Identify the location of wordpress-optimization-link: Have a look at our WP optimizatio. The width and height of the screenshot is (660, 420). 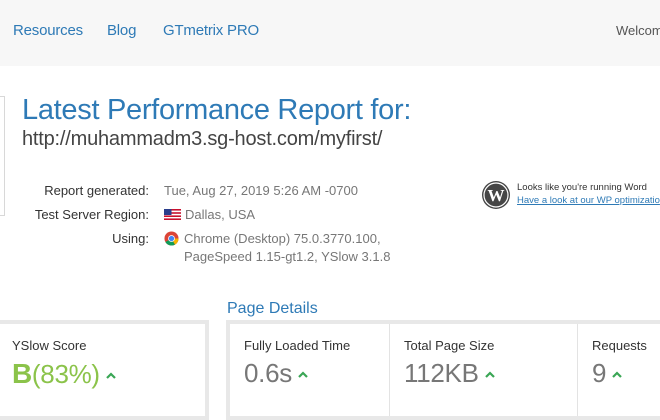
(588, 200).